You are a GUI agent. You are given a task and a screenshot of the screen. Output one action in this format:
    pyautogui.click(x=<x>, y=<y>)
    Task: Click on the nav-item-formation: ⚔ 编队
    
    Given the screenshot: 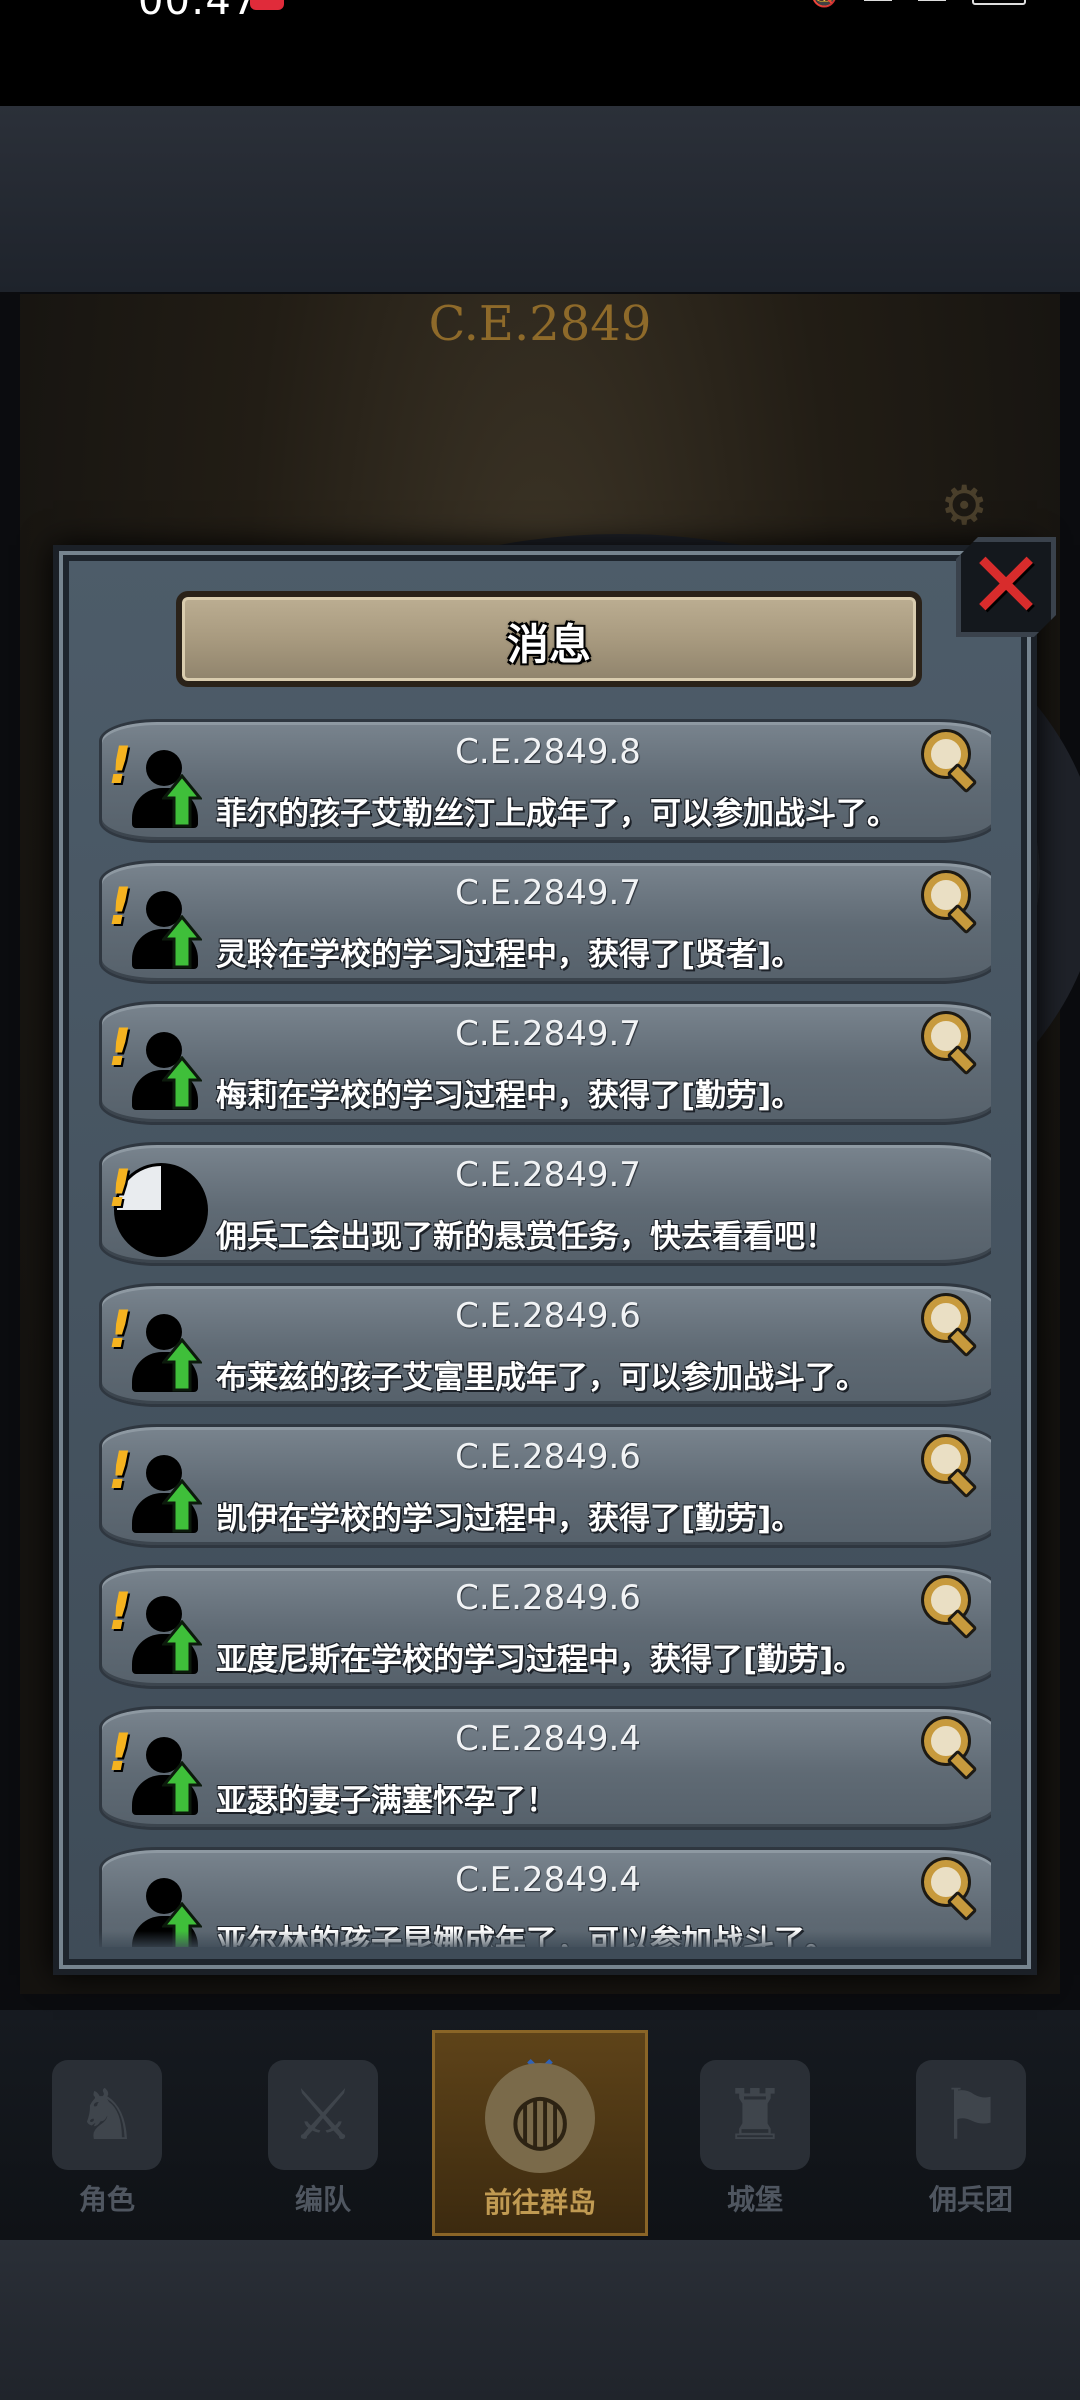 What is the action you would take?
    pyautogui.click(x=323, y=2130)
    